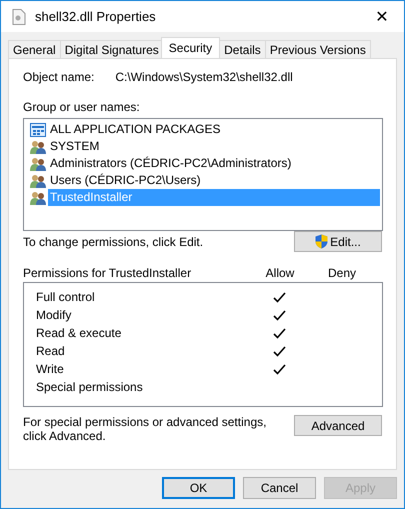 The height and width of the screenshot is (509, 405). What do you see at coordinates (89, 387) in the screenshot?
I see `permission-name: Special permissions` at bounding box center [89, 387].